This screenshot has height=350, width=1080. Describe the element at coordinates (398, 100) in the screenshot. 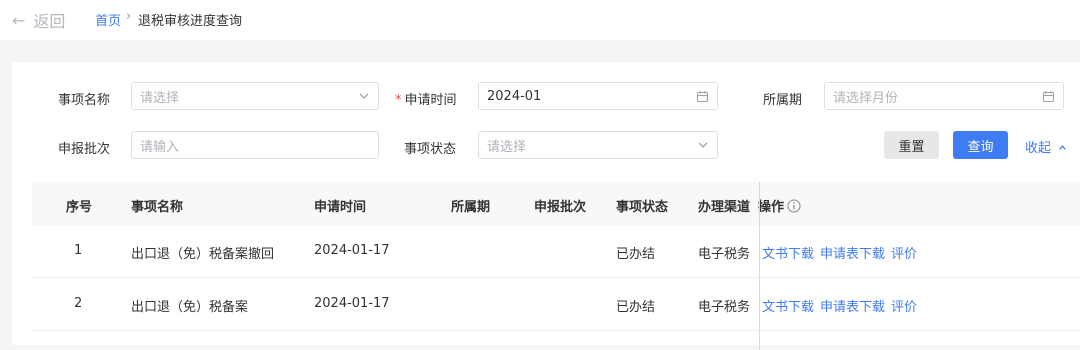

I see `required-mark: *` at that location.